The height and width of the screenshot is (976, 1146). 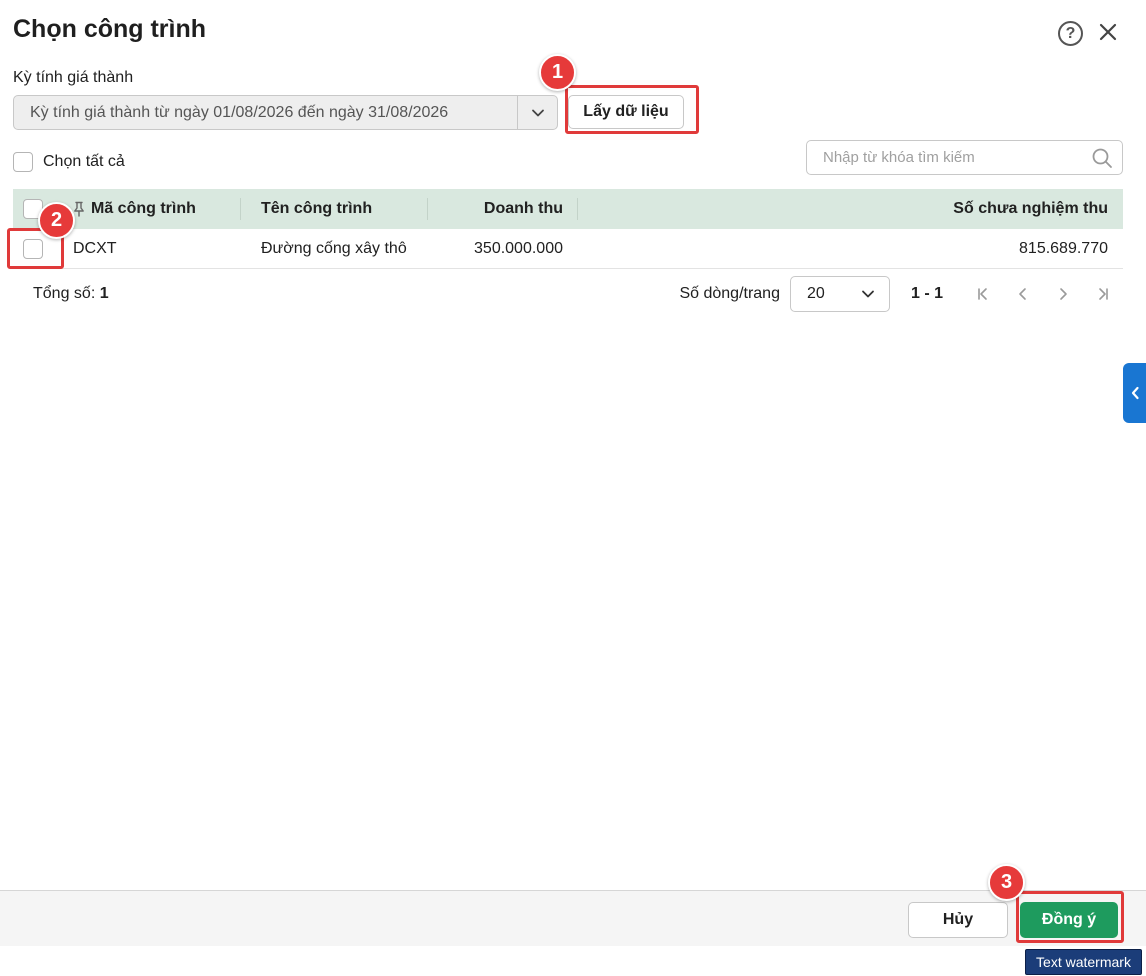 I want to click on header-unaccepted-label: Số chưa nghiệm thu, so click(x=1030, y=208).